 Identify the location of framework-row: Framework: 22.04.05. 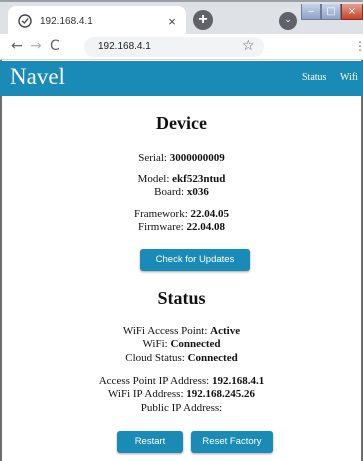
(181, 214).